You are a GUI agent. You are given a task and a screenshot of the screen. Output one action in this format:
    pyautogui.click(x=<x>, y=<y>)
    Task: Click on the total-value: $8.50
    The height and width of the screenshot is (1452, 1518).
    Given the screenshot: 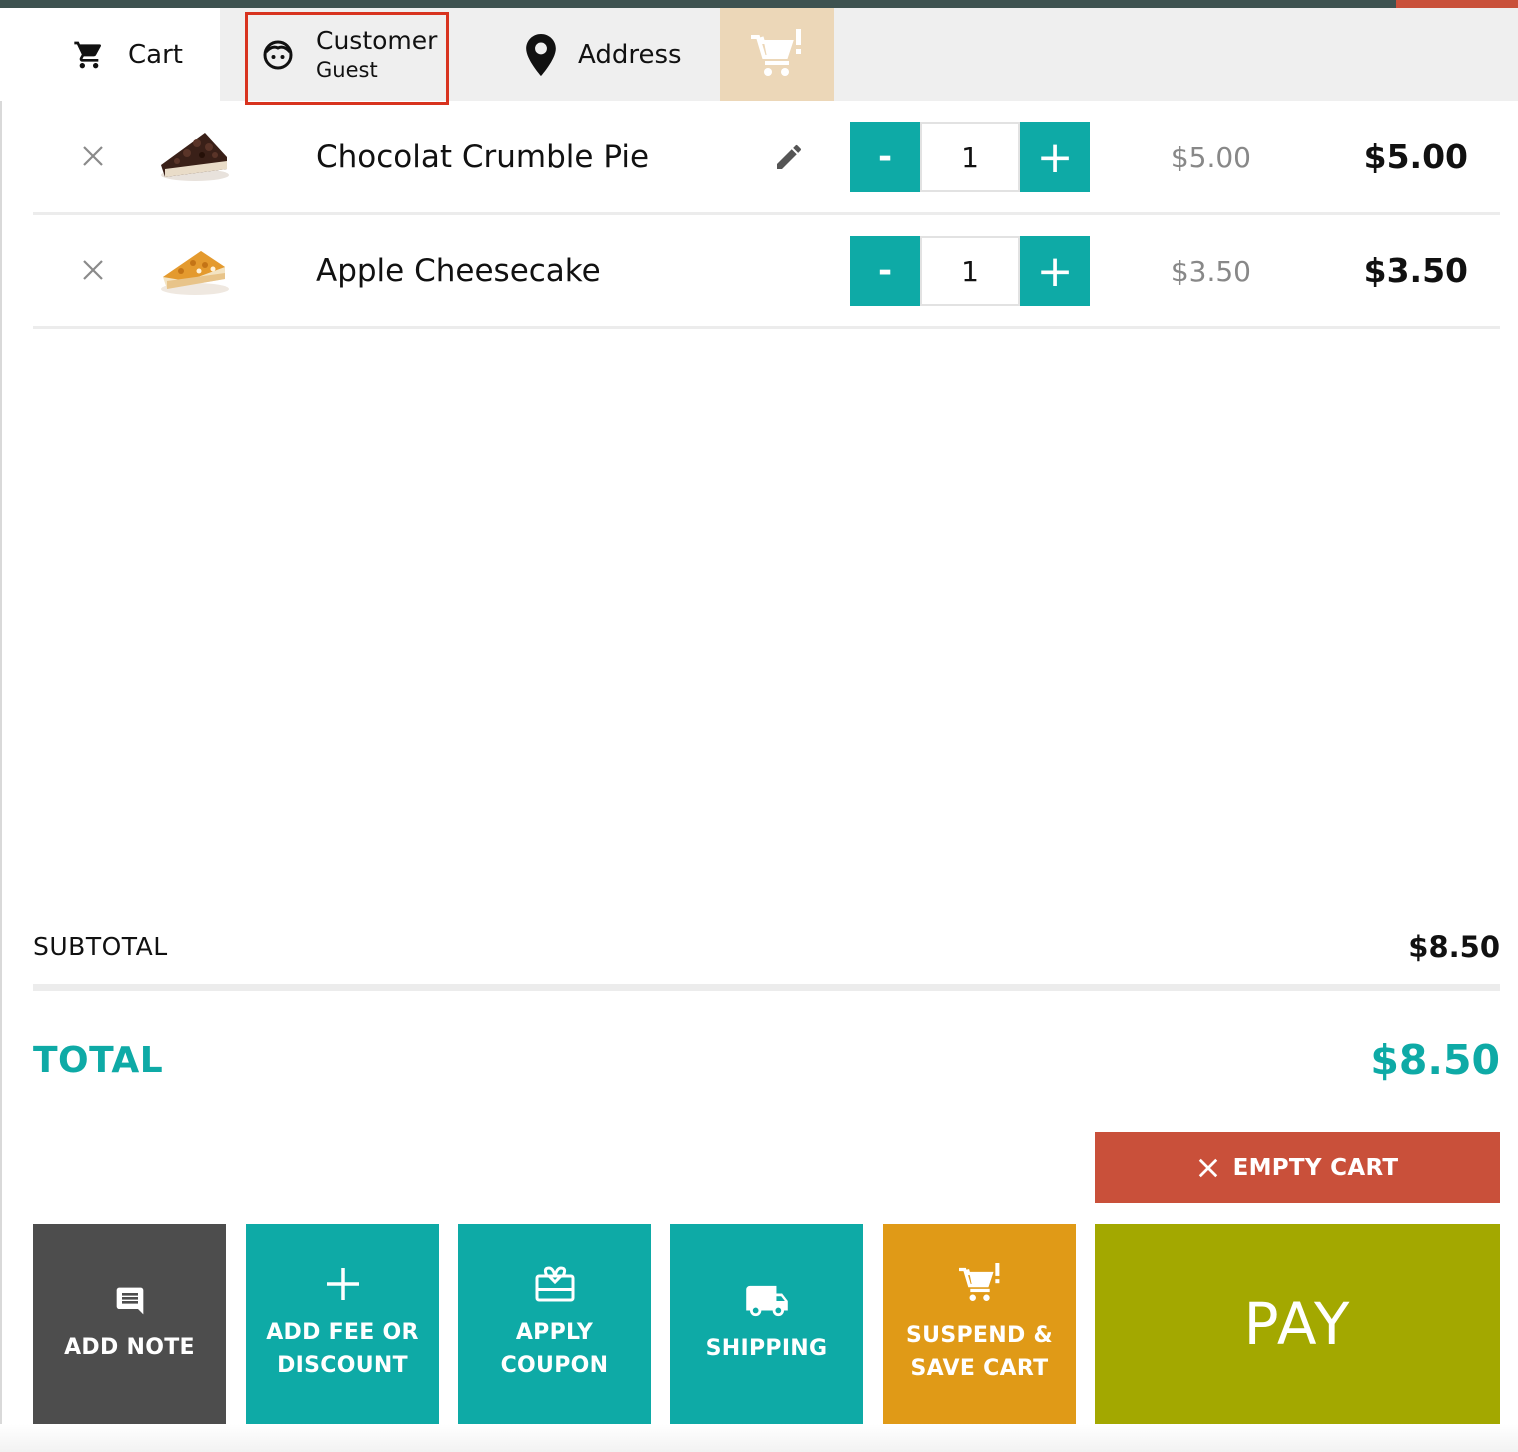 What is the action you would take?
    pyautogui.click(x=1435, y=1060)
    